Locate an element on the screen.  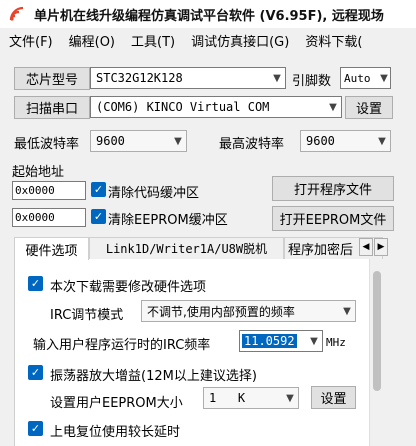
chip-model-button: 芯片型号 is located at coordinates (52, 78).